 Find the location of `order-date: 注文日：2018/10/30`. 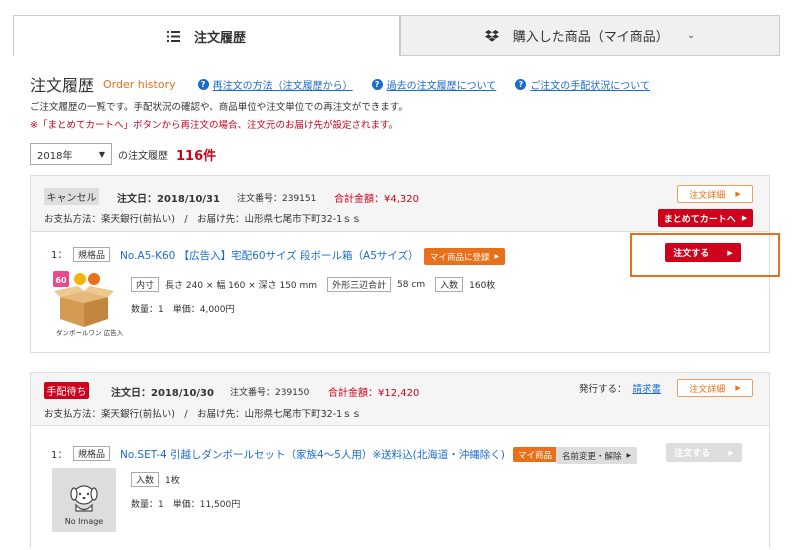

order-date: 注文日：2018/10/30 is located at coordinates (162, 391).